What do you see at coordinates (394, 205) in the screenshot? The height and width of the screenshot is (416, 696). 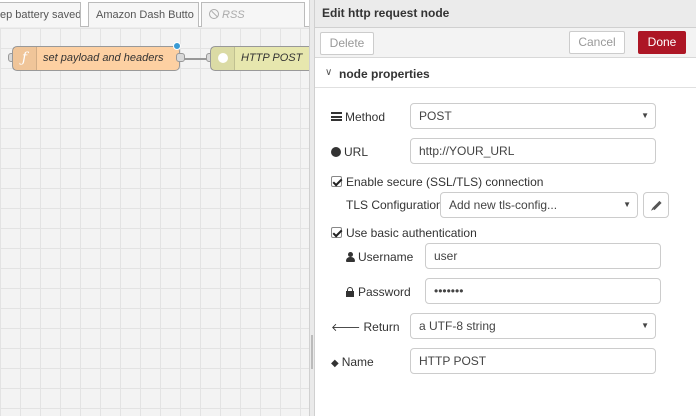 I see `tls-config-label: TLS Configuration` at bounding box center [394, 205].